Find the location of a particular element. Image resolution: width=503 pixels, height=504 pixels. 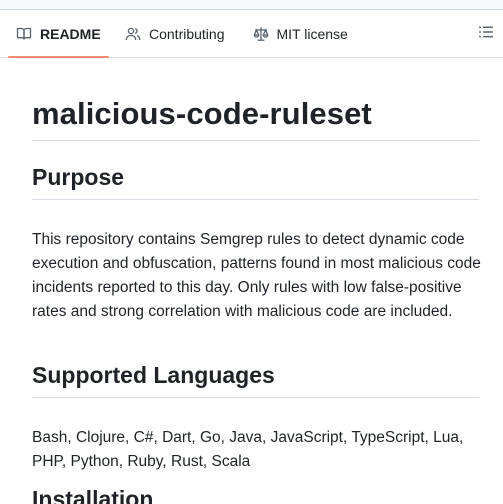

list-unordered-icon is located at coordinates (486, 34).